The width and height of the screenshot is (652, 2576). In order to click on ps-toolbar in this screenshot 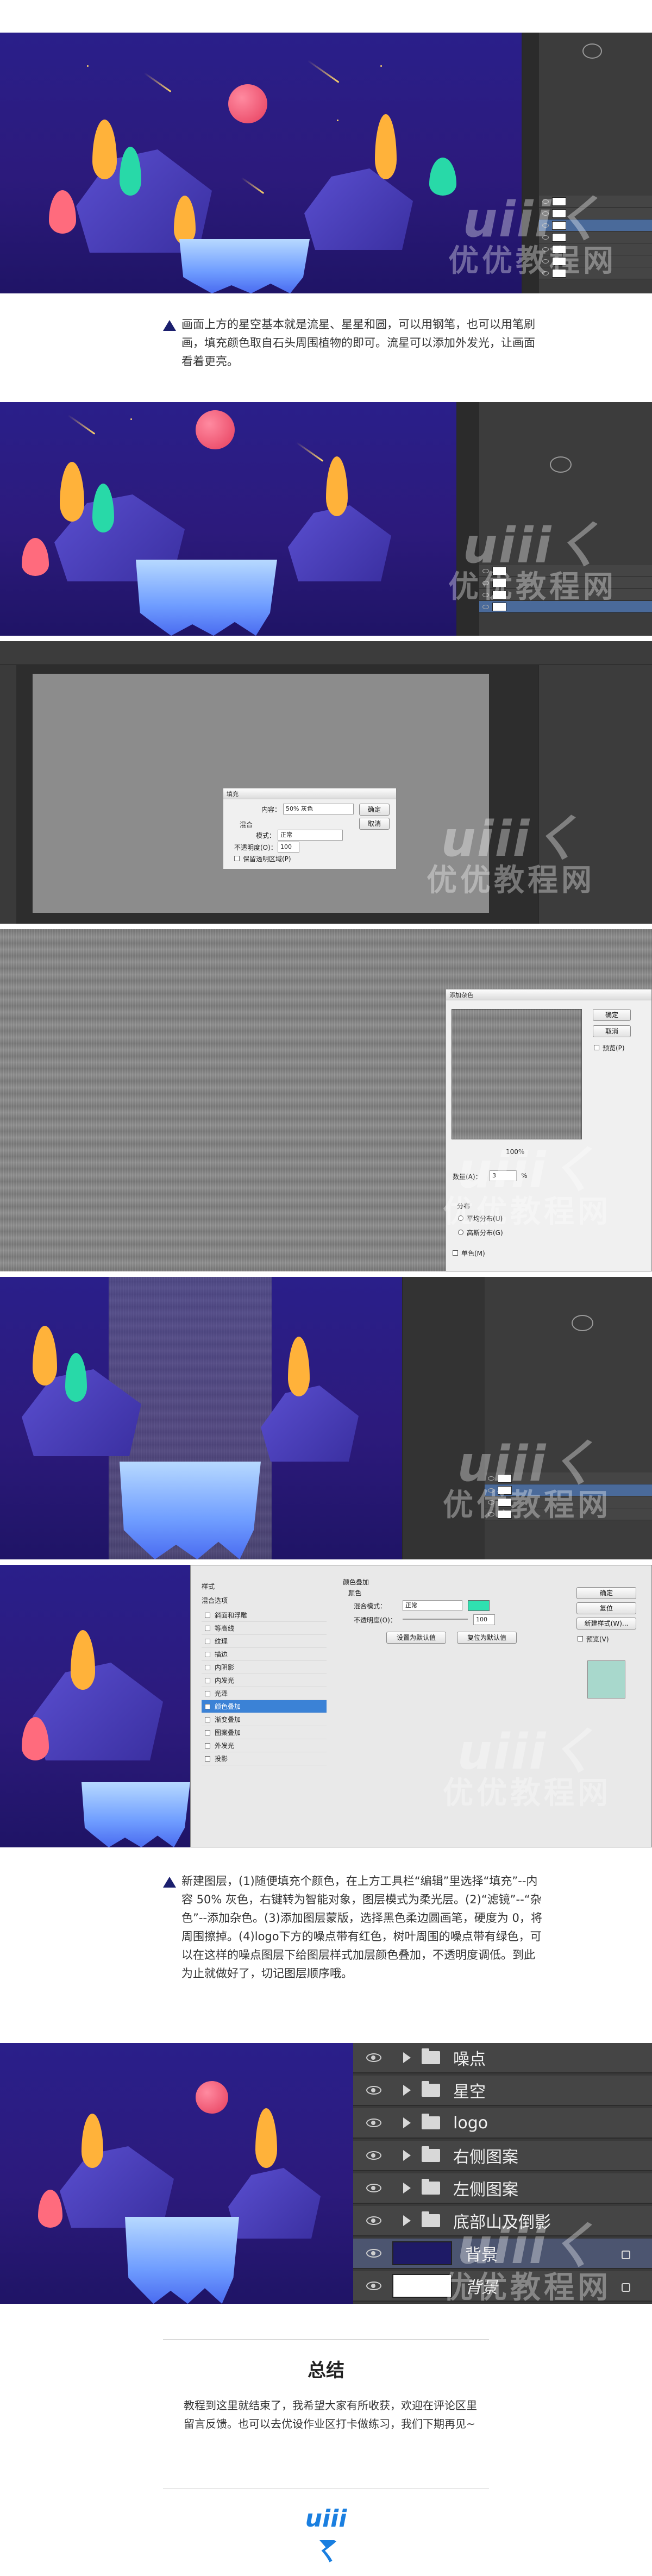, I will do `click(326, 653)`.